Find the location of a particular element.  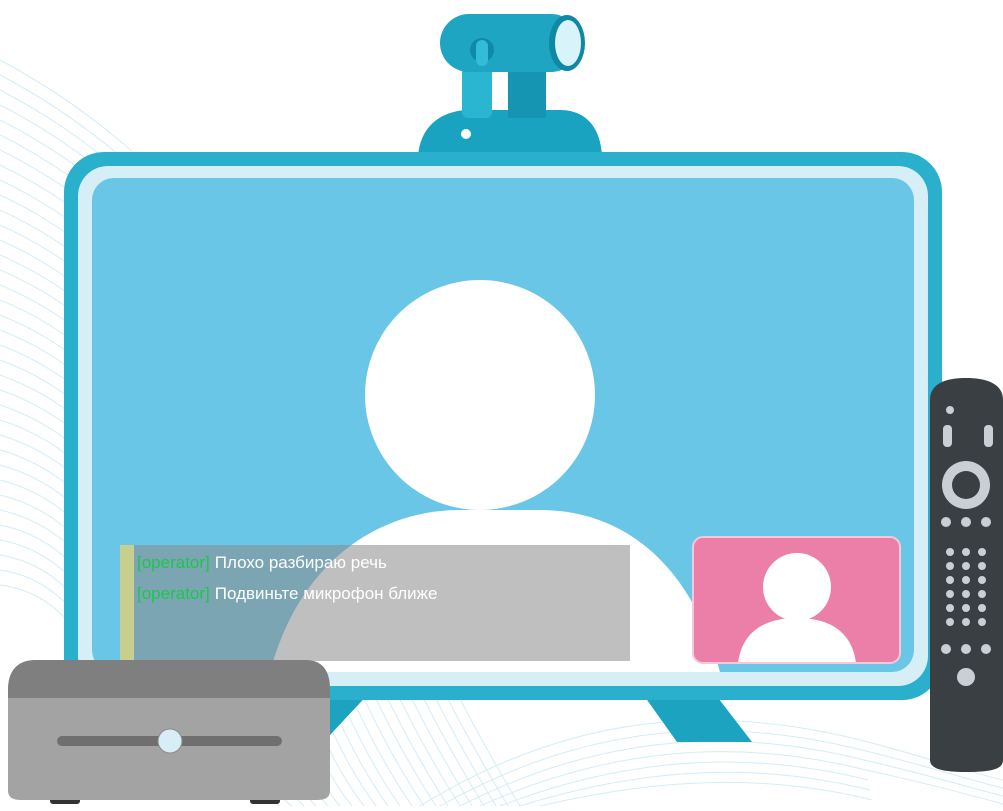

remote-control-icon is located at coordinates (966, 575).